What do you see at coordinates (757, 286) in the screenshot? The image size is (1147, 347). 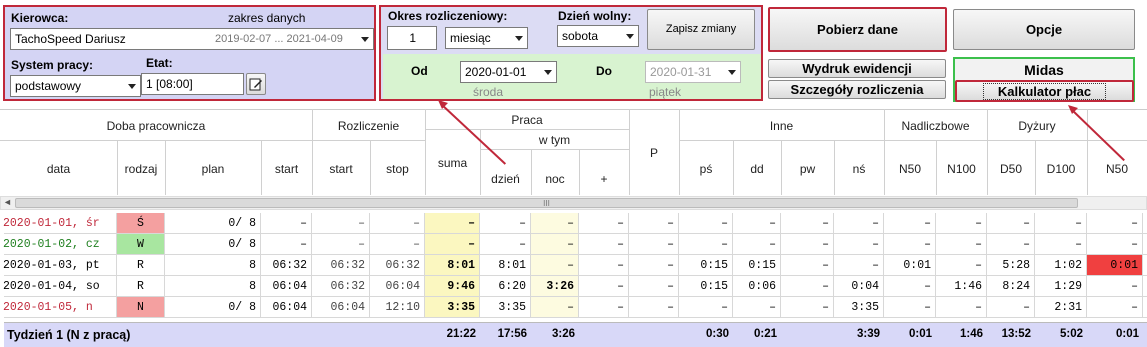 I see `cell-dd: 0:06` at bounding box center [757, 286].